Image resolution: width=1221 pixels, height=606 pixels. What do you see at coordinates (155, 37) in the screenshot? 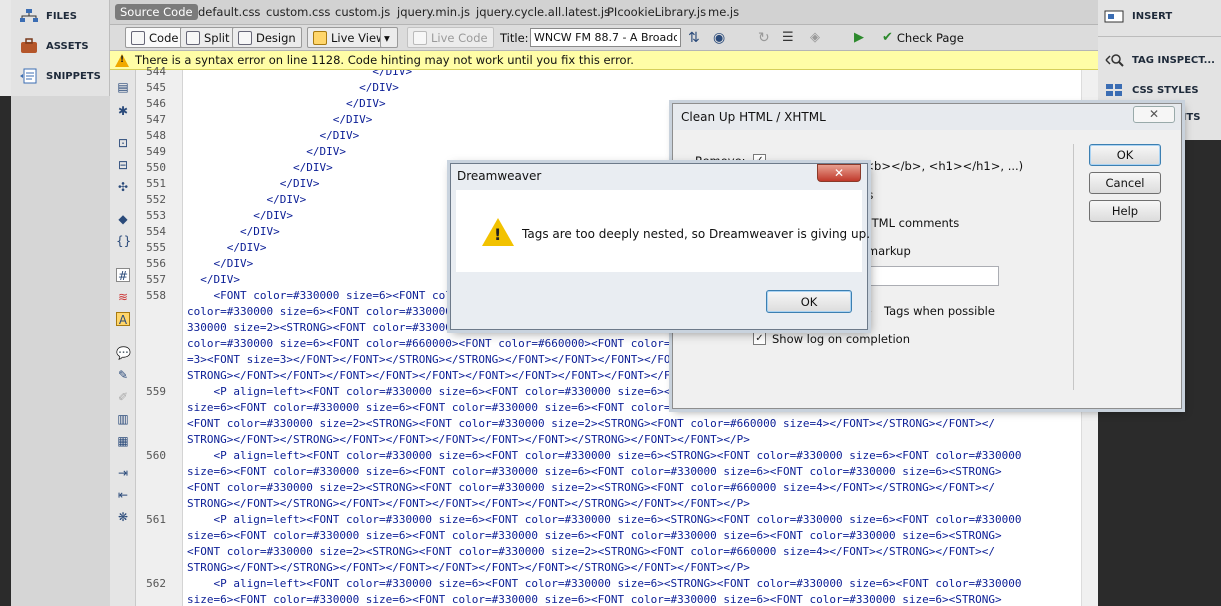
I see `code-view-button: Code` at bounding box center [155, 37].